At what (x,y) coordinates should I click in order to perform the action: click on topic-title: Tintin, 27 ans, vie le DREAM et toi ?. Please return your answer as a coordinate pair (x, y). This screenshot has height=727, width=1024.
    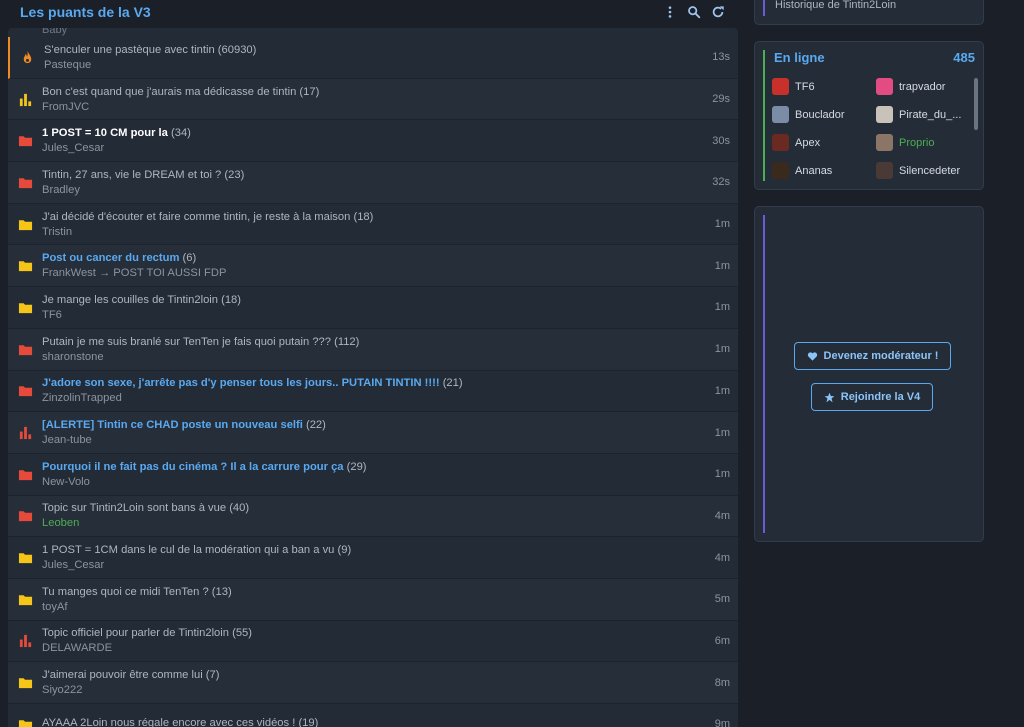
    Looking at the image, I should click on (131, 175).